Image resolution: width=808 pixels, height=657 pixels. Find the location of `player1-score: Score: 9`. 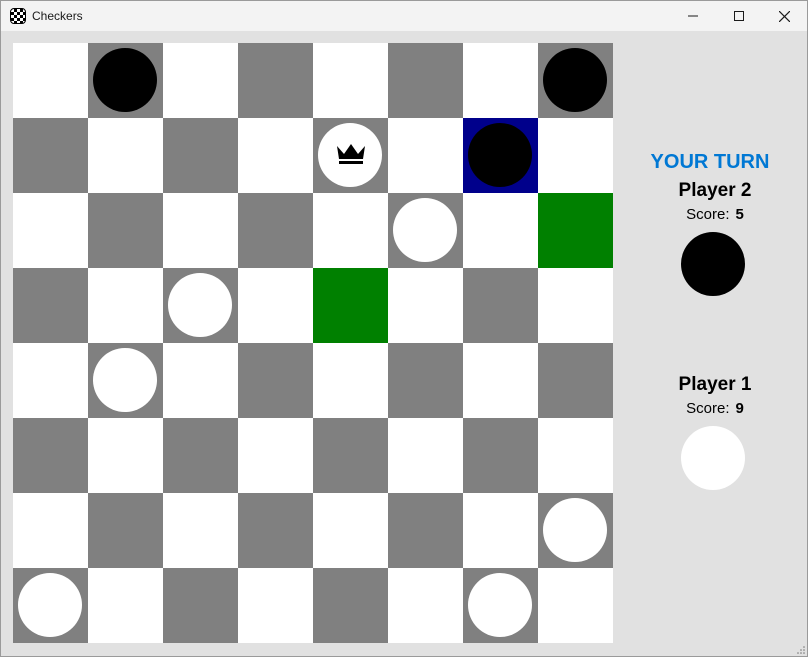

player1-score: Score: 9 is located at coordinates (715, 408).